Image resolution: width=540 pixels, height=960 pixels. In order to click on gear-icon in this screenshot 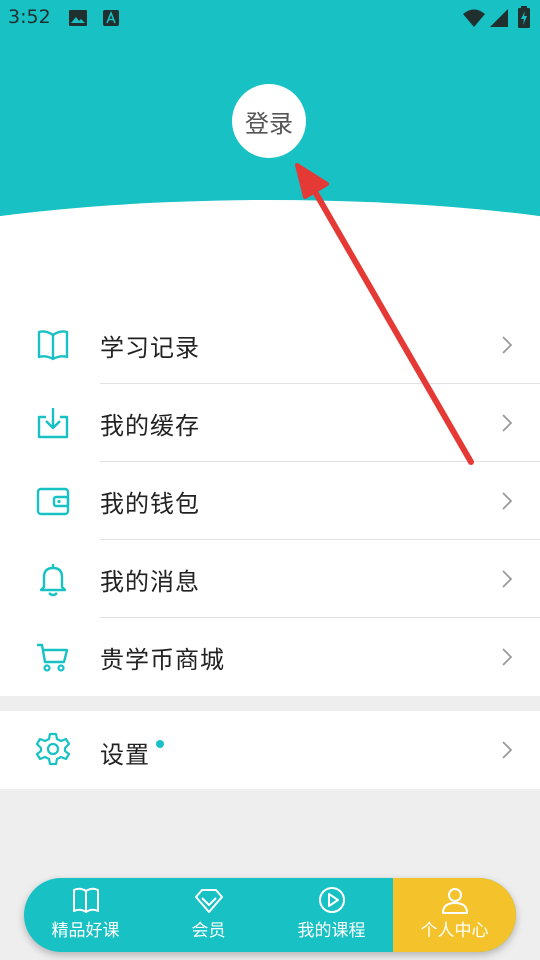, I will do `click(53, 749)`.